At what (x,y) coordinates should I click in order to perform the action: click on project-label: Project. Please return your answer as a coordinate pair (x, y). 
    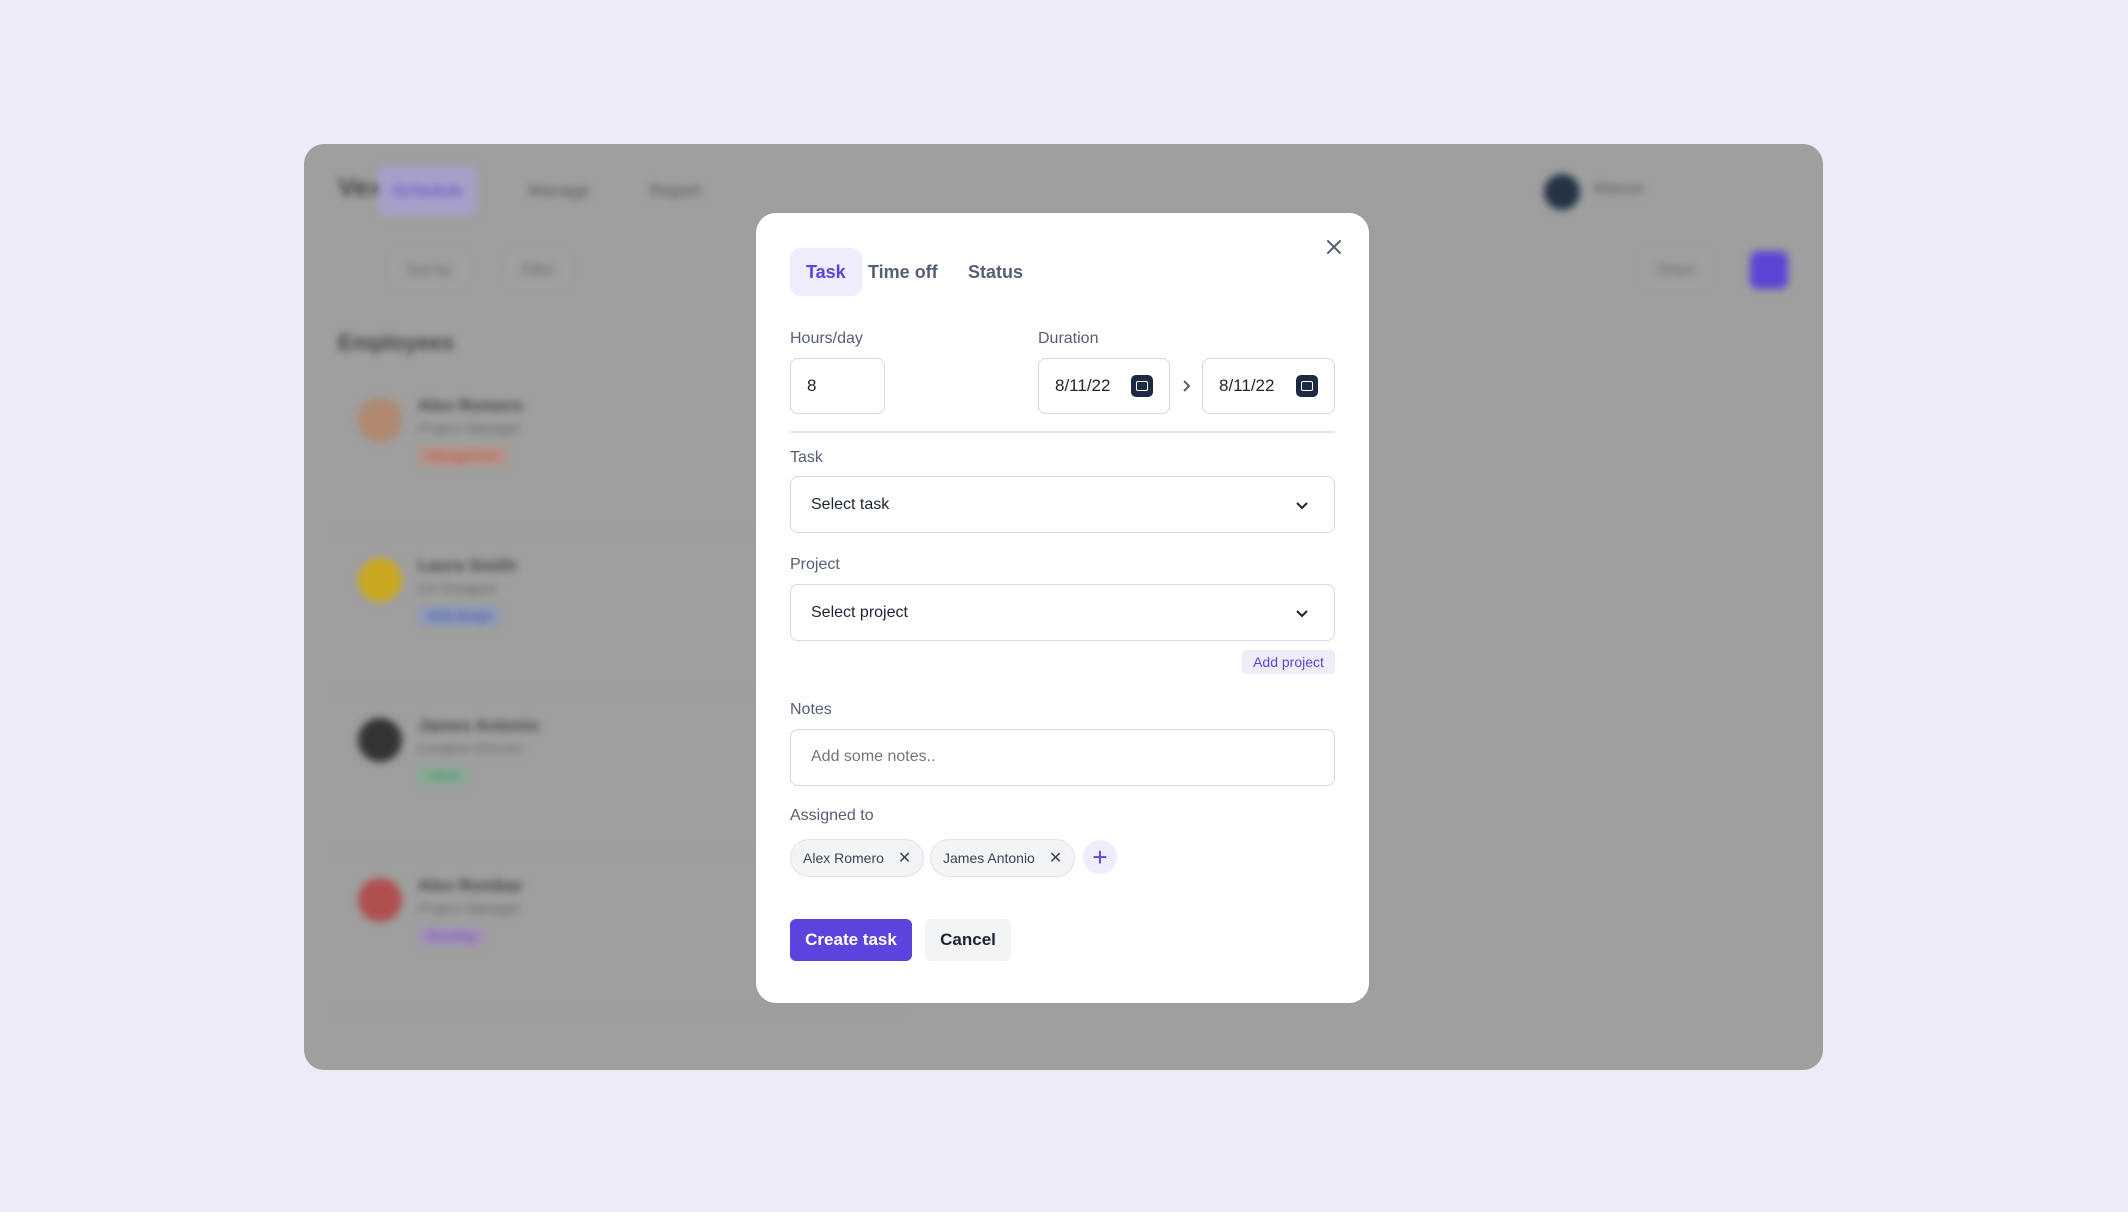
    Looking at the image, I should click on (815, 564).